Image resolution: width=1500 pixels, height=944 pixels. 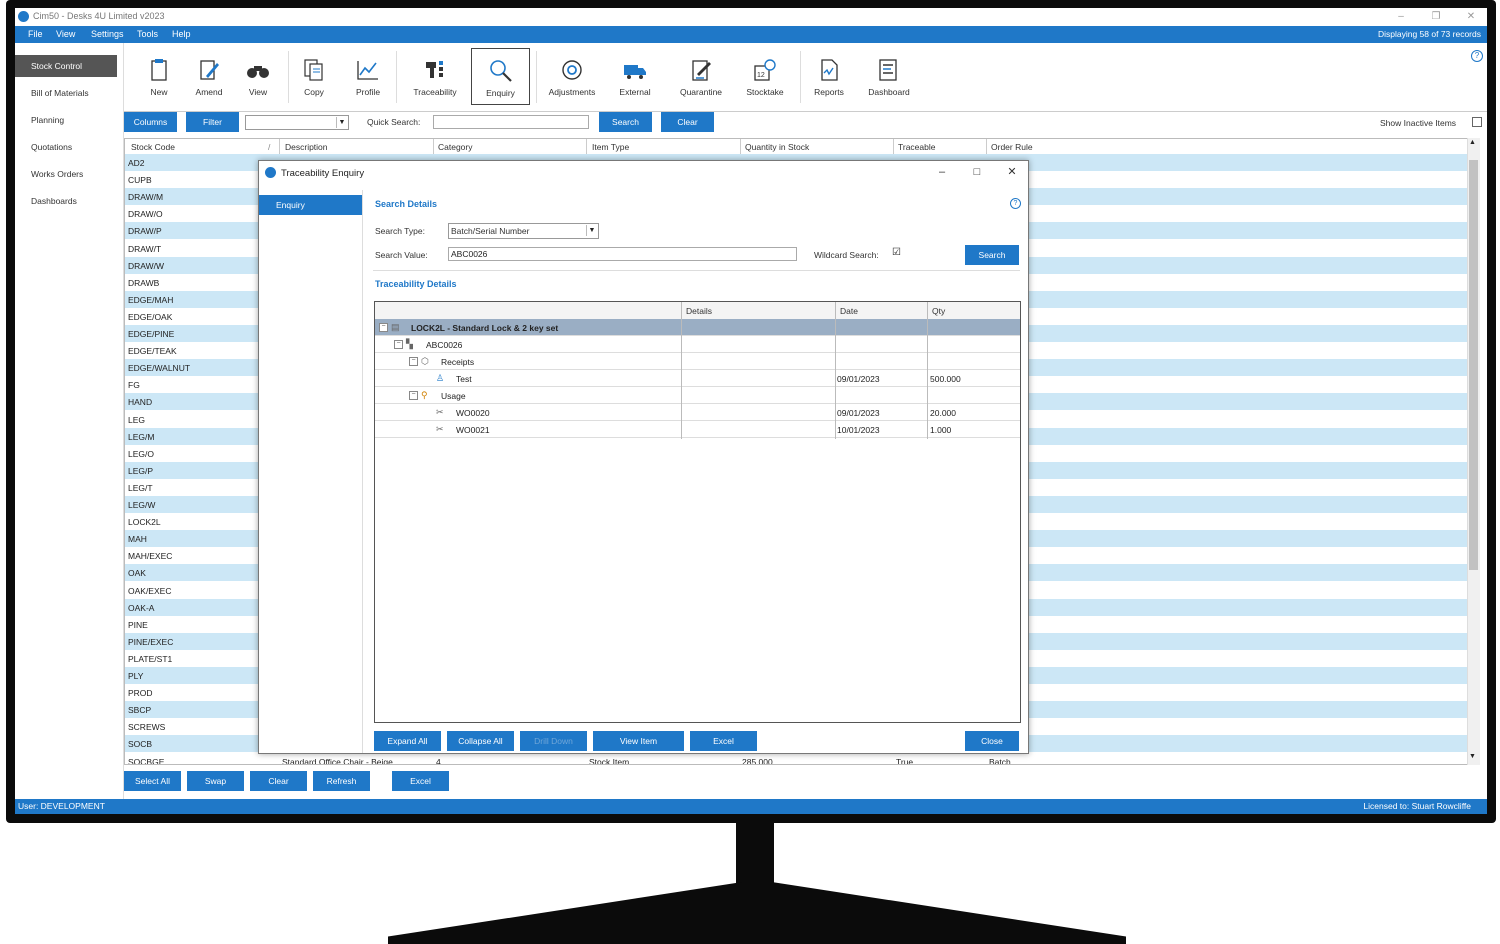 I want to click on tree-row-usage-line: ✂ WO0021 10/01/2023 1.000, so click(x=697, y=429).